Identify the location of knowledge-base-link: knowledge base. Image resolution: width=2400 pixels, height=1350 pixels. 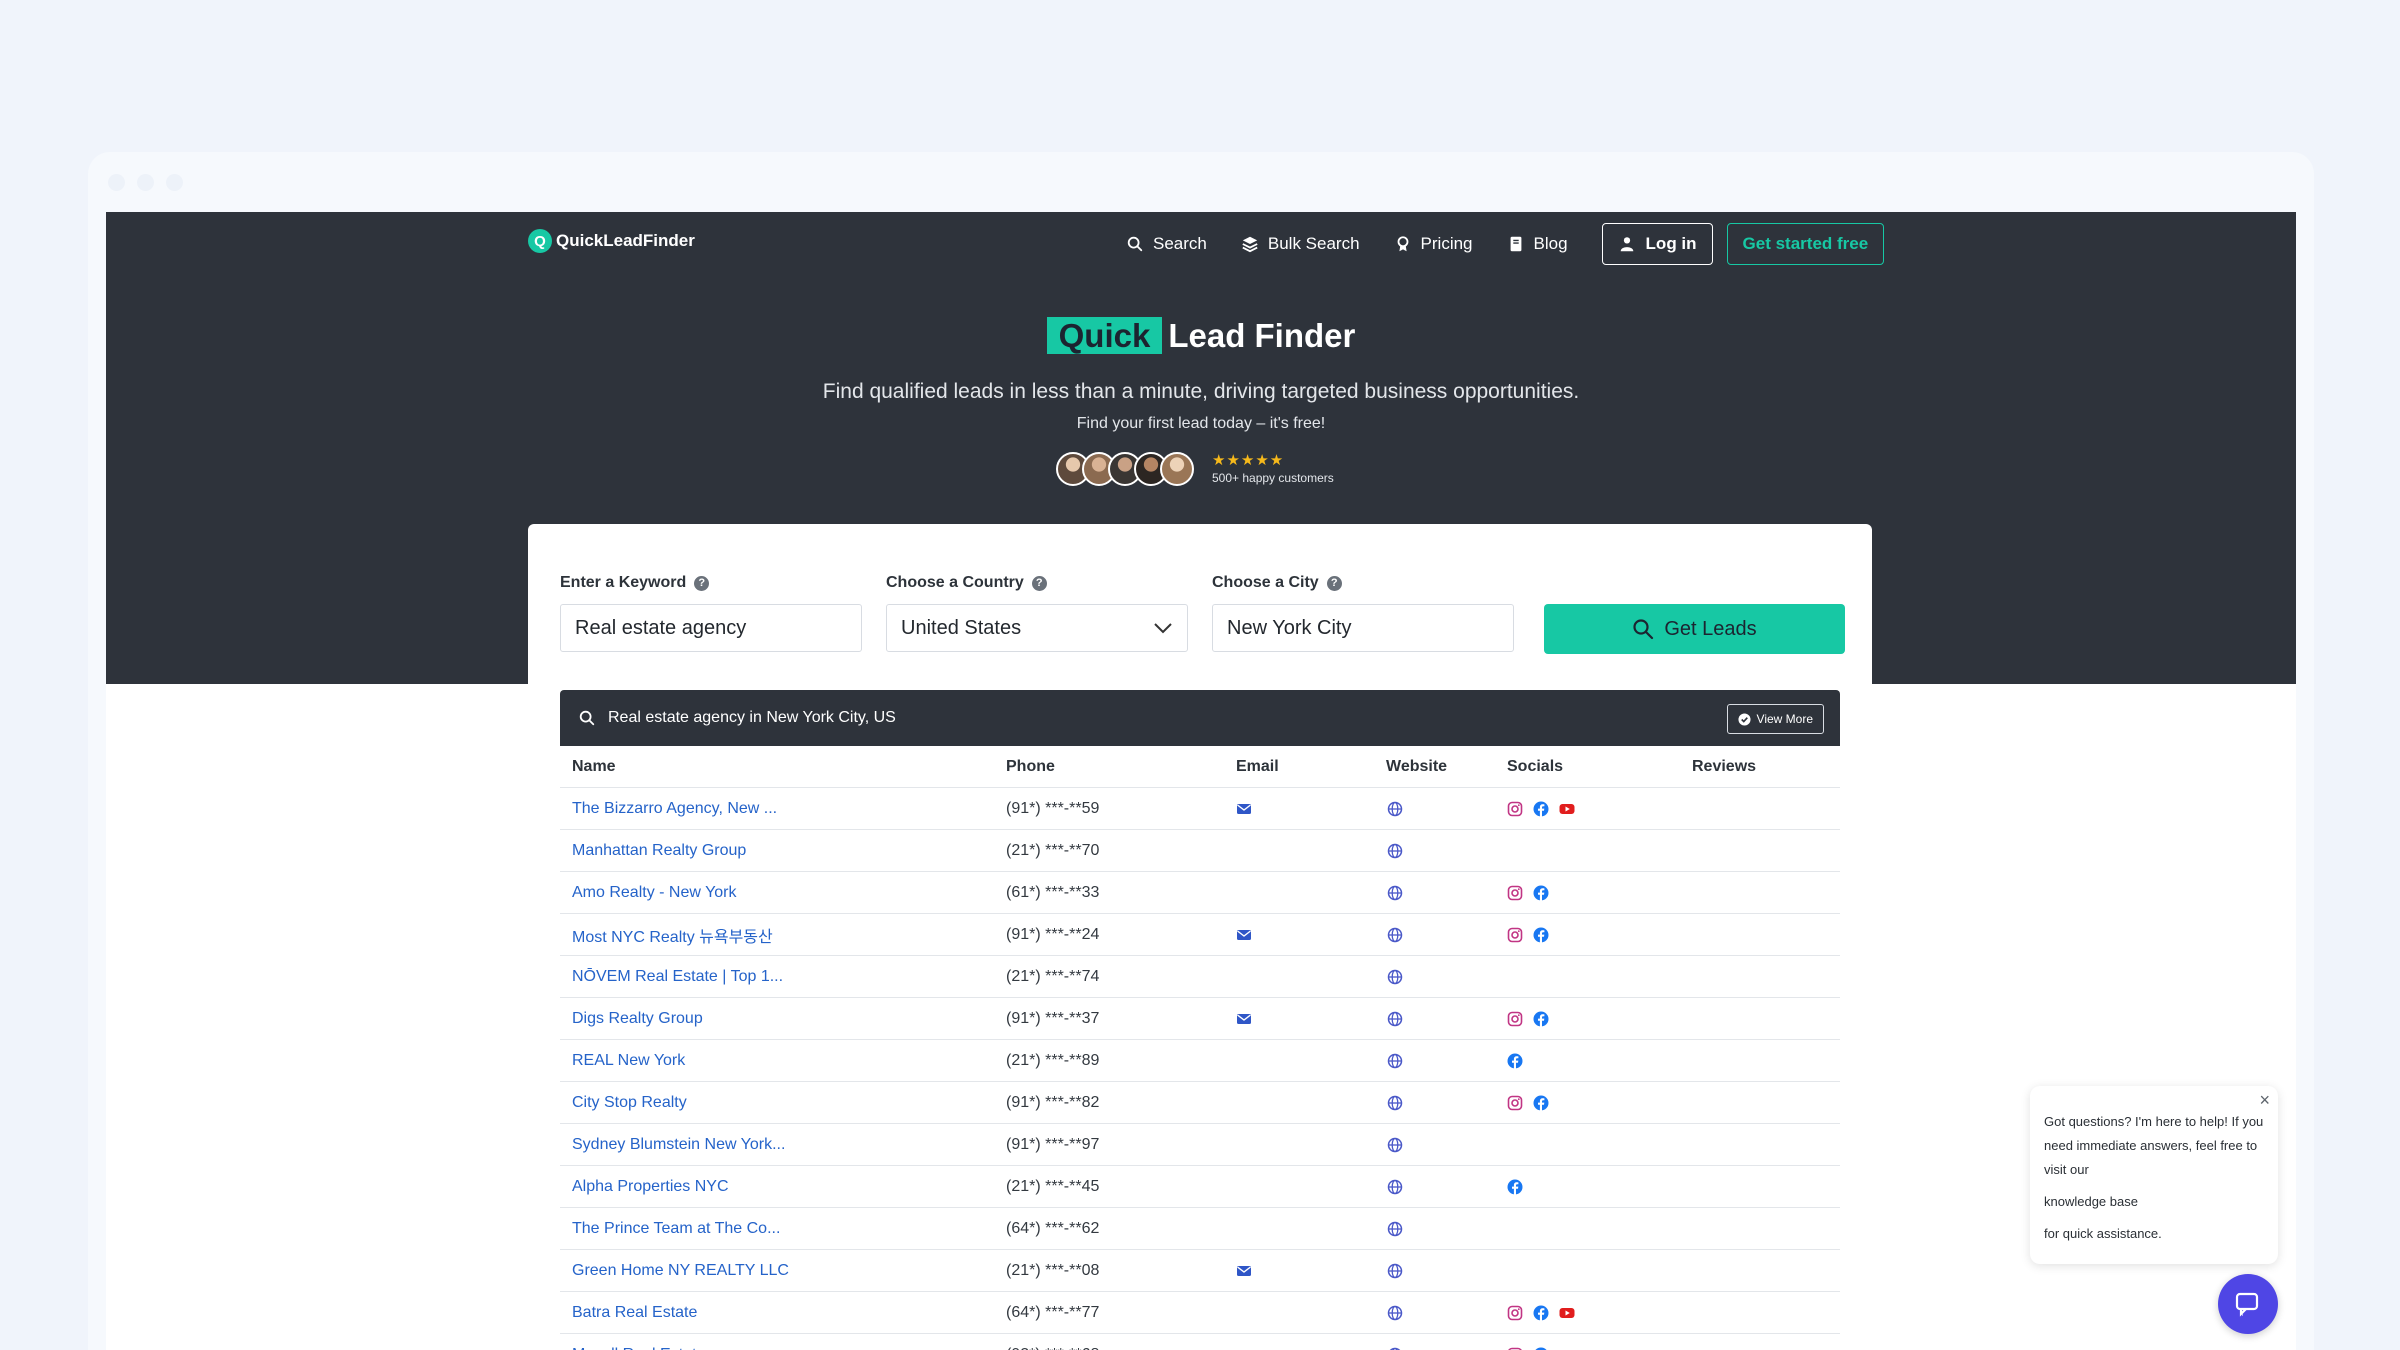
(2154, 1202).